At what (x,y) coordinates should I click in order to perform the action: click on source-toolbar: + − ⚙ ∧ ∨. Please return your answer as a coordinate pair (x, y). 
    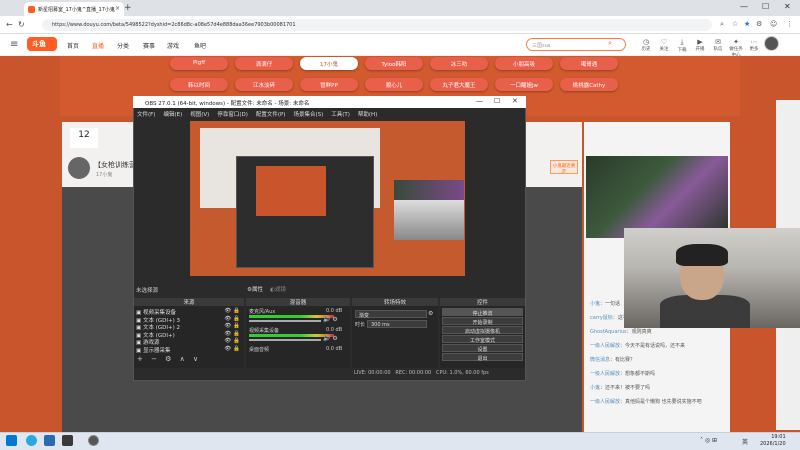
    Looking at the image, I should click on (169, 359).